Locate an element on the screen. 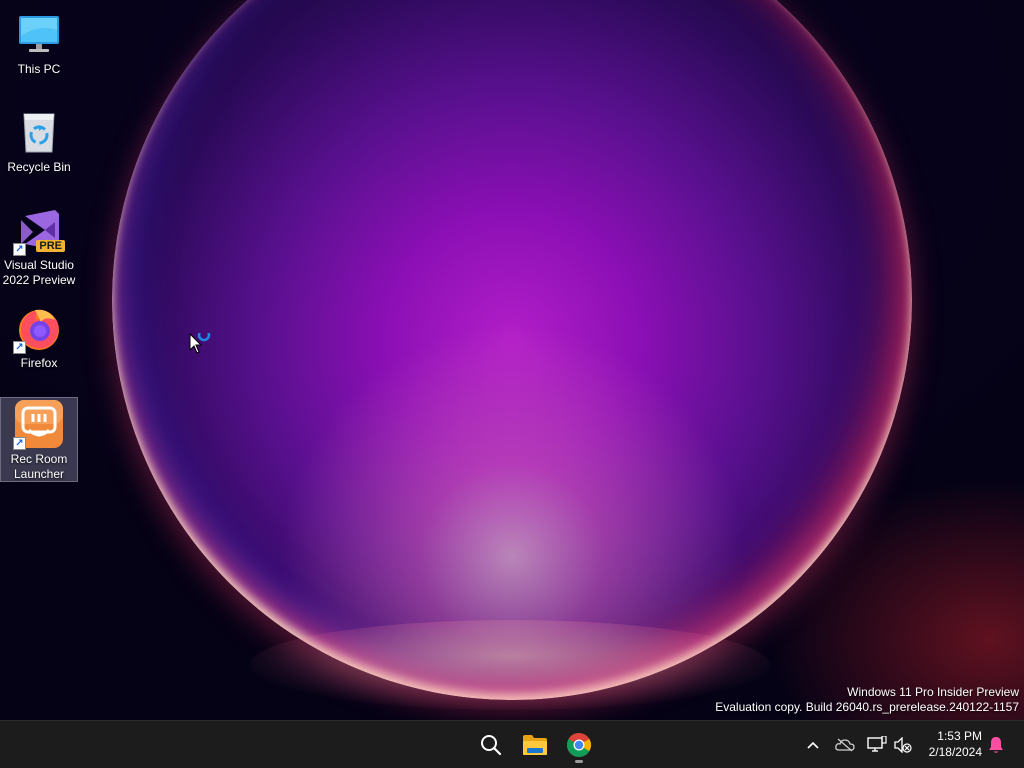 Image resolution: width=1024 pixels, height=768 pixels. tray-network-button is located at coordinates (877, 744).